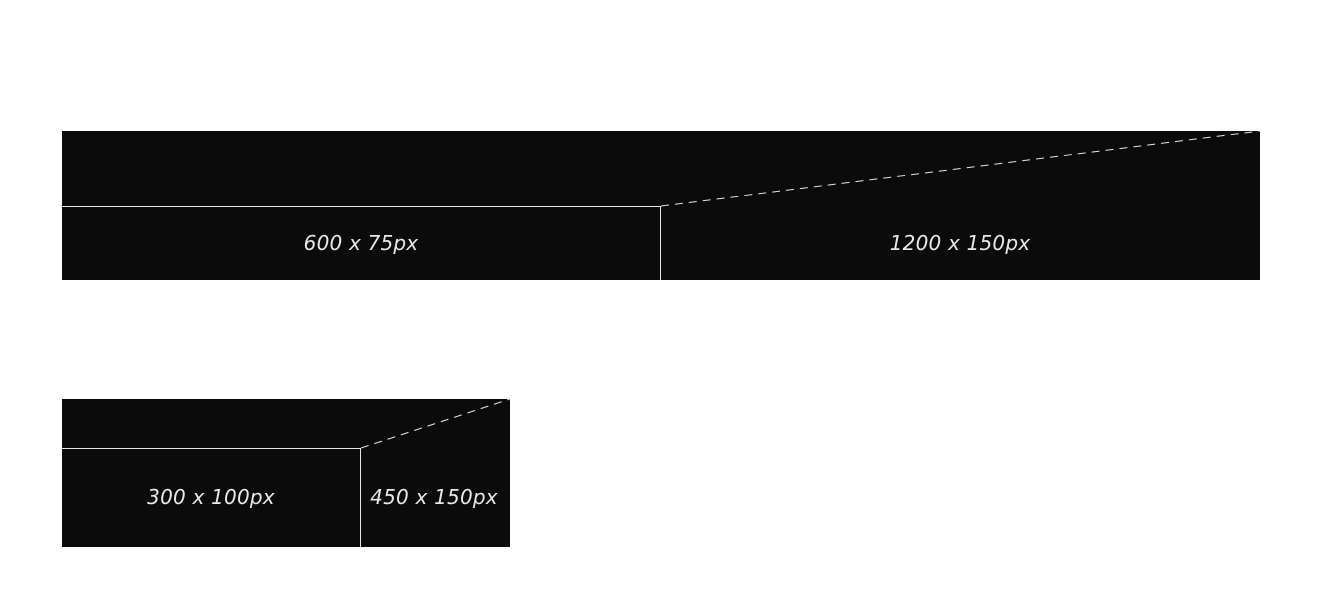  Describe the element at coordinates (434, 497) in the screenshot. I see `outer-size-label: 450 x 150px` at that location.